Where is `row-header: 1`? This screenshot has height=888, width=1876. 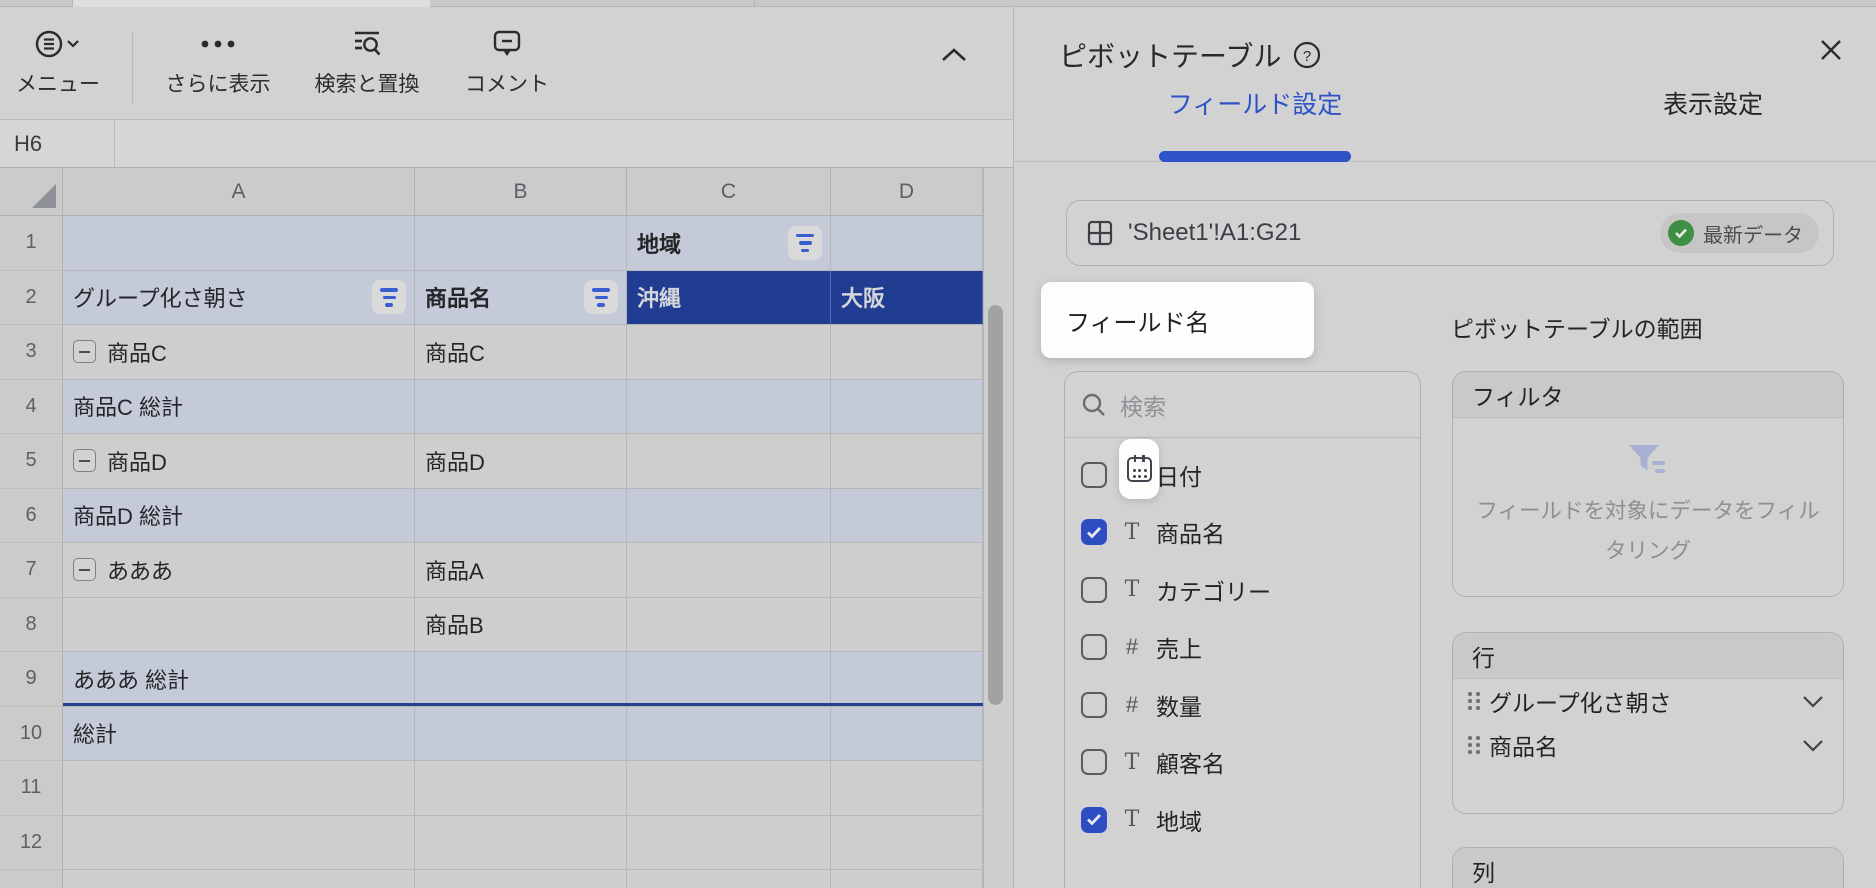 row-header: 1 is located at coordinates (31, 243).